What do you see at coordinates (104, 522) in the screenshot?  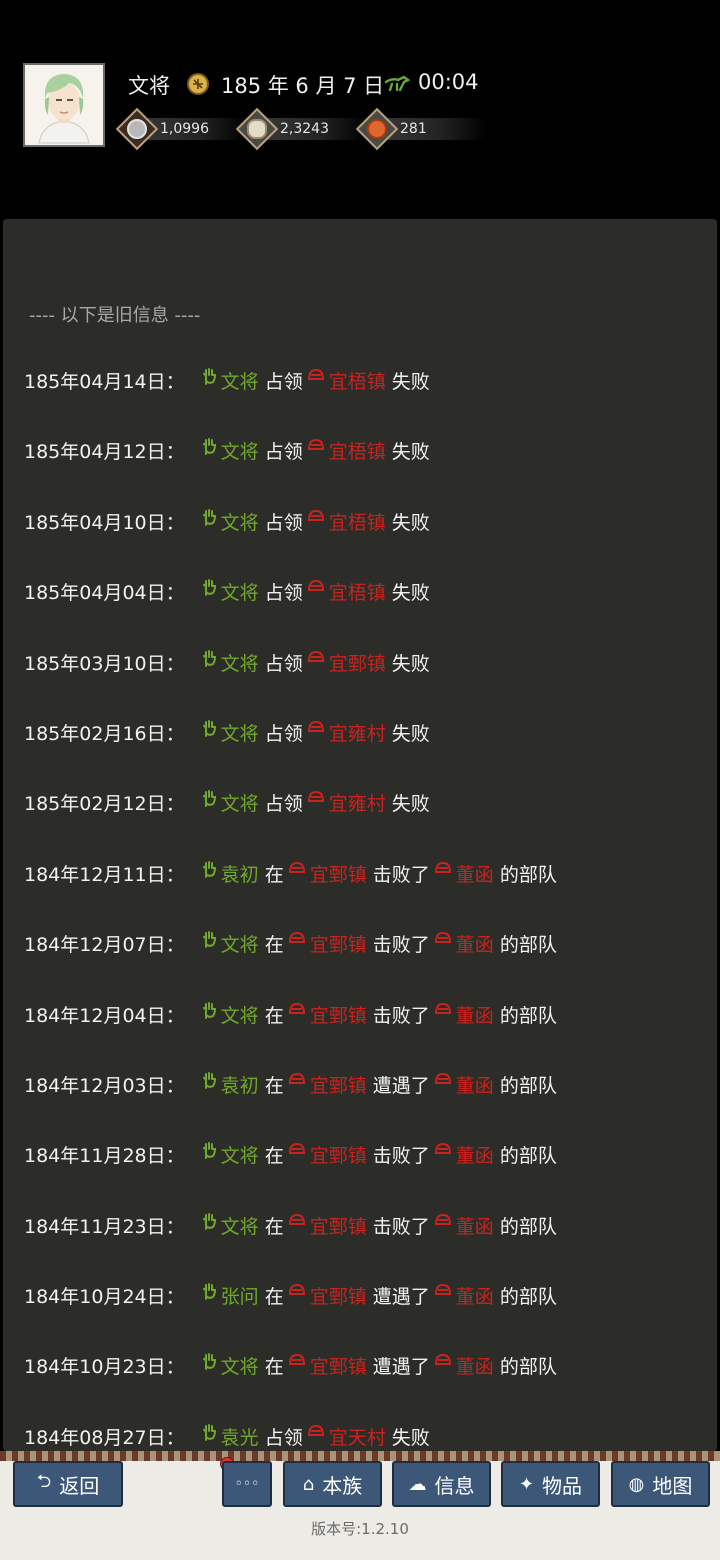 I see `entry-date: 185年04月10日：` at bounding box center [104, 522].